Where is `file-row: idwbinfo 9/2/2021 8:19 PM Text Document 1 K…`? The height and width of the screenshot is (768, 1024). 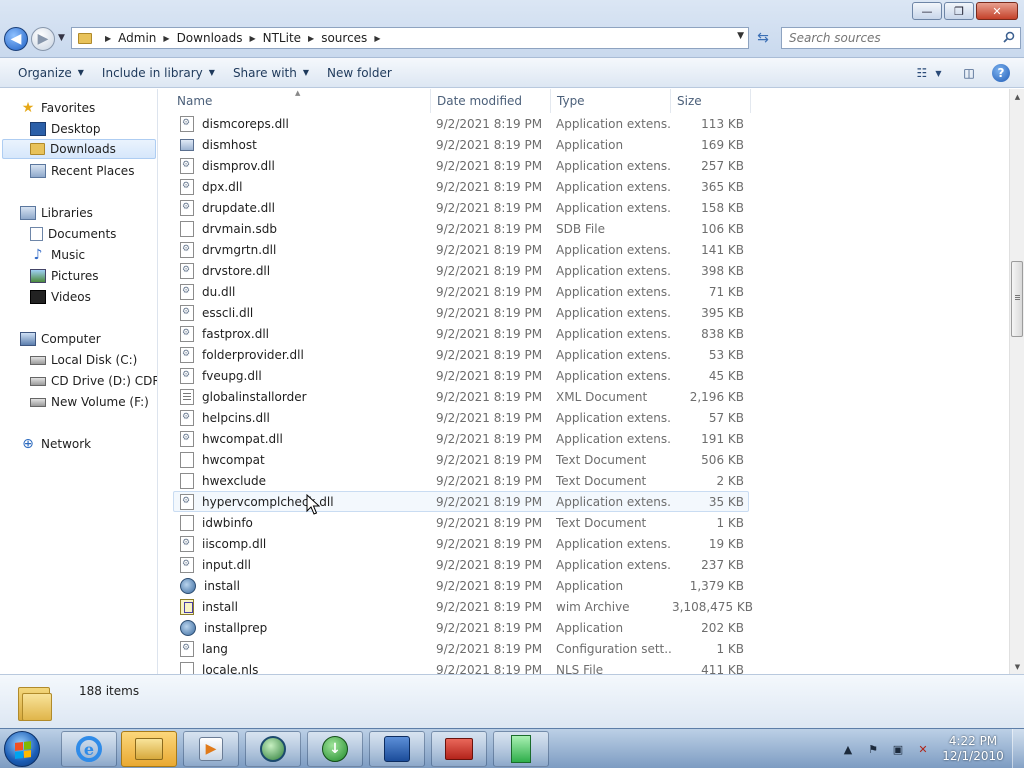
file-row: idwbinfo 9/2/2021 8:19 PM Text Document 1 K… is located at coordinates (461, 522).